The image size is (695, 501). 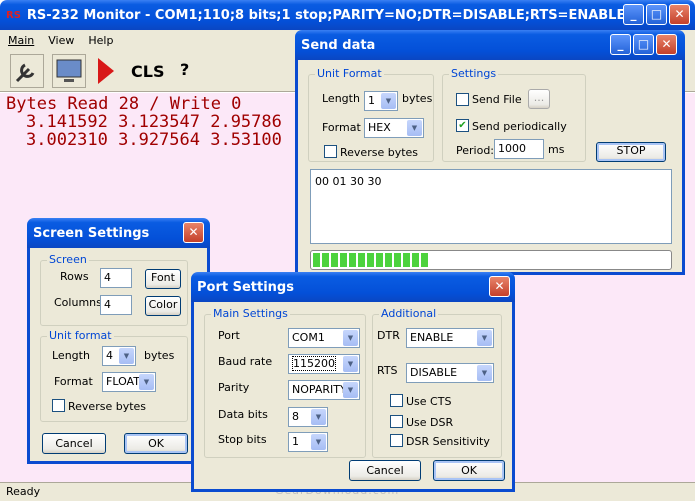 What do you see at coordinates (450, 338) in the screenshot?
I see `dtr-select: ENABLE ▼` at bounding box center [450, 338].